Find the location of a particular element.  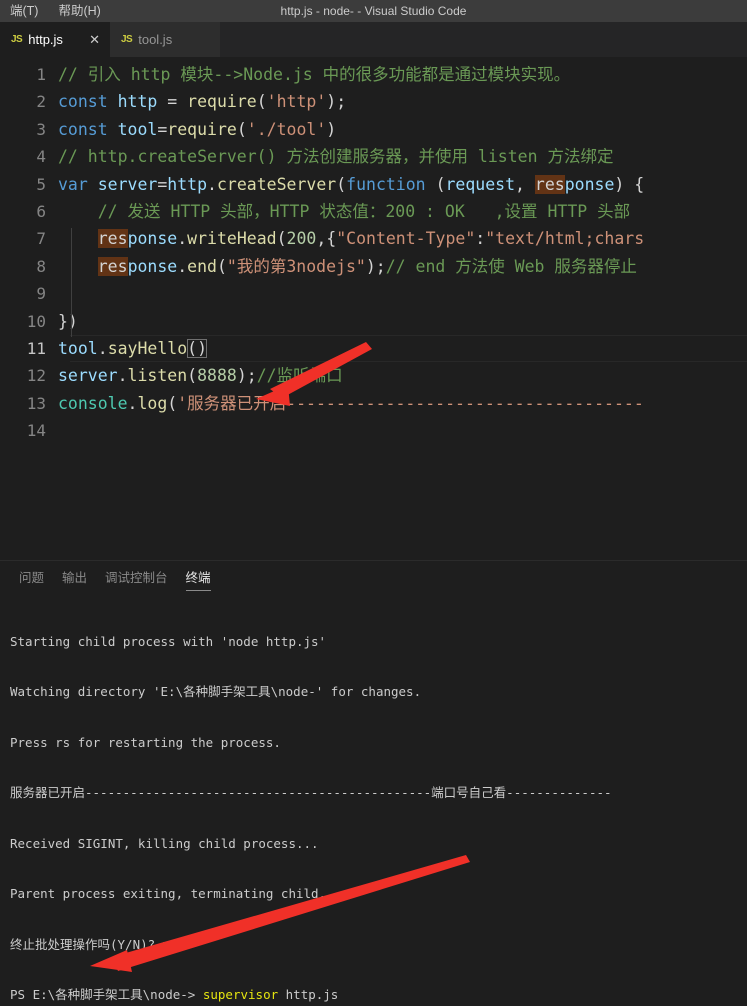

tab-tool-js-label: tool.js is located at coordinates (155, 39).